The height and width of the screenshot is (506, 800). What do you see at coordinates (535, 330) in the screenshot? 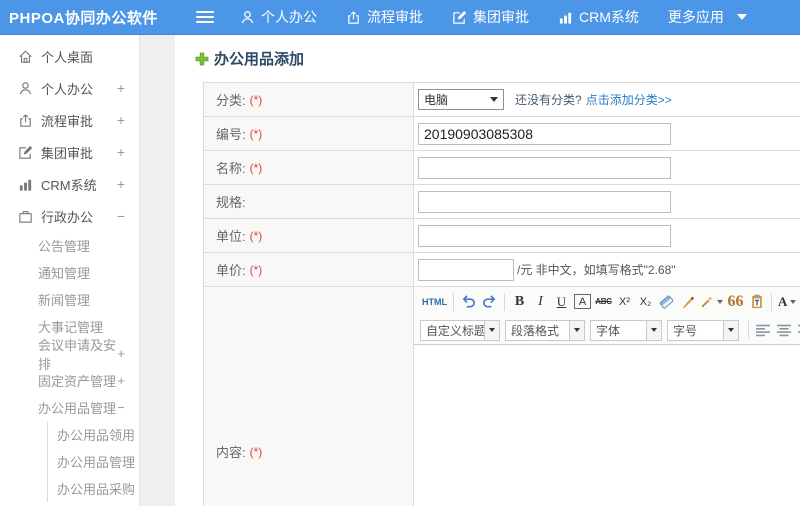
I see `dropdown-value: 段落格式` at bounding box center [535, 330].